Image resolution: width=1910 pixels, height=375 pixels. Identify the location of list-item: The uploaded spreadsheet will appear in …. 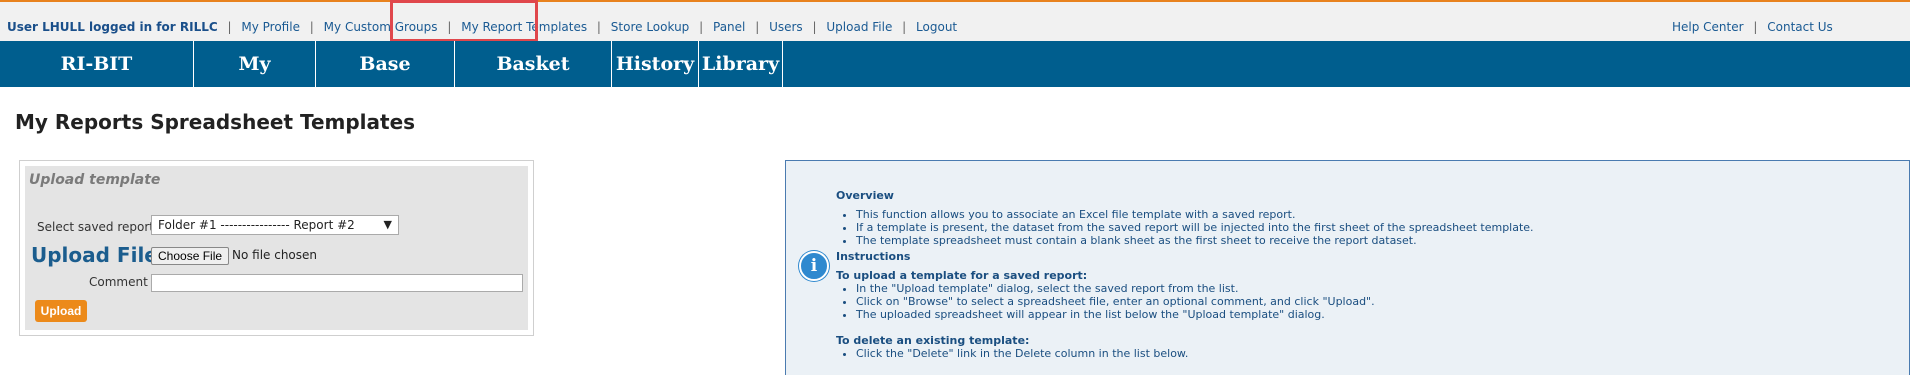
(1376, 314).